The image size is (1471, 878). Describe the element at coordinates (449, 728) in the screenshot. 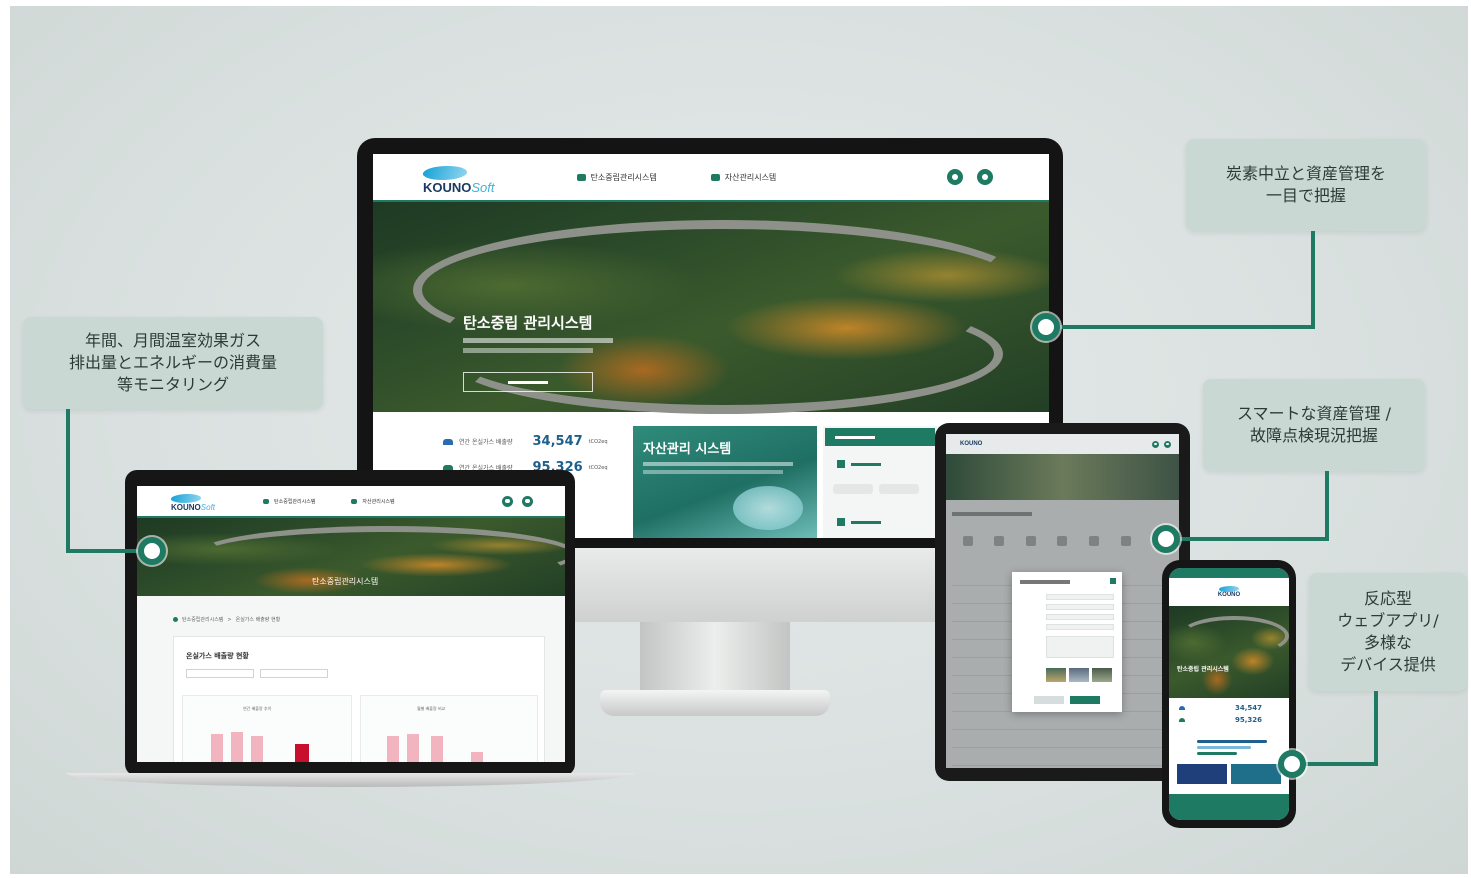

I see `chart-monthly: 월별 배출량 비교` at that location.